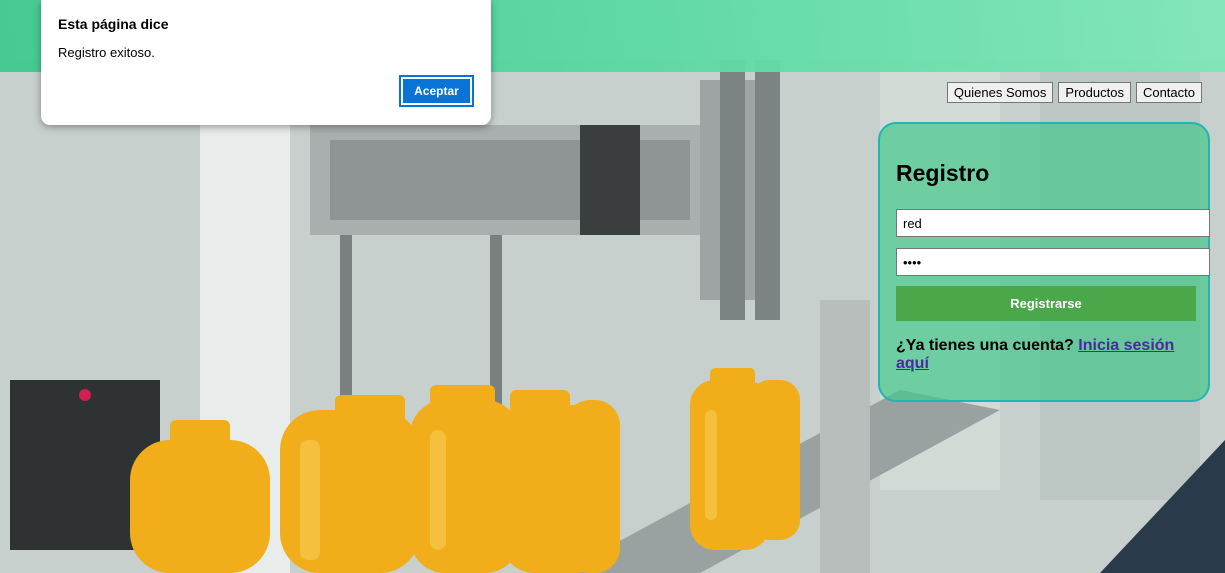 The image size is (1225, 573). I want to click on password-input, so click(1053, 262).